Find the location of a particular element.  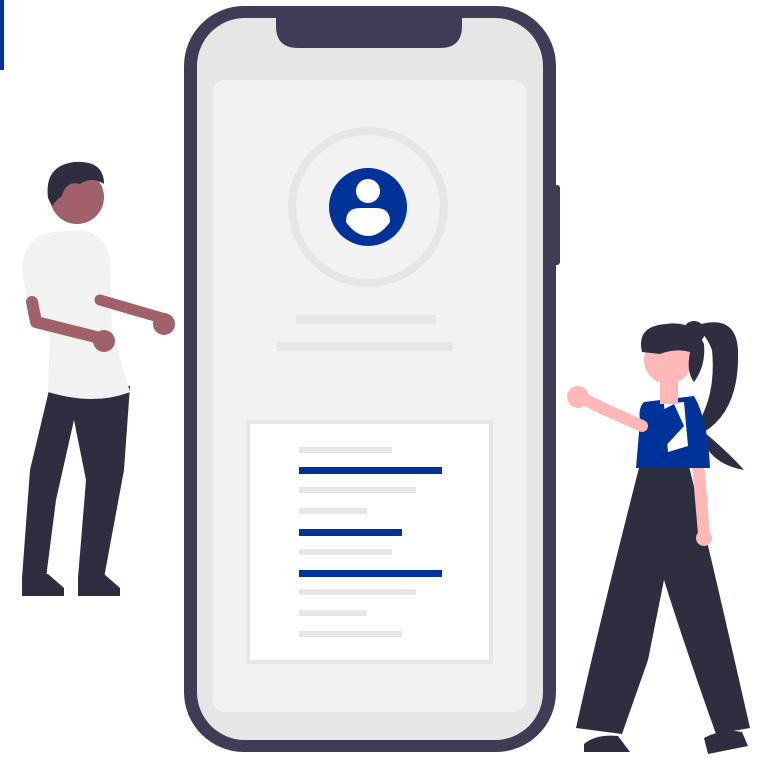

man-extended-hand is located at coordinates (164, 324).